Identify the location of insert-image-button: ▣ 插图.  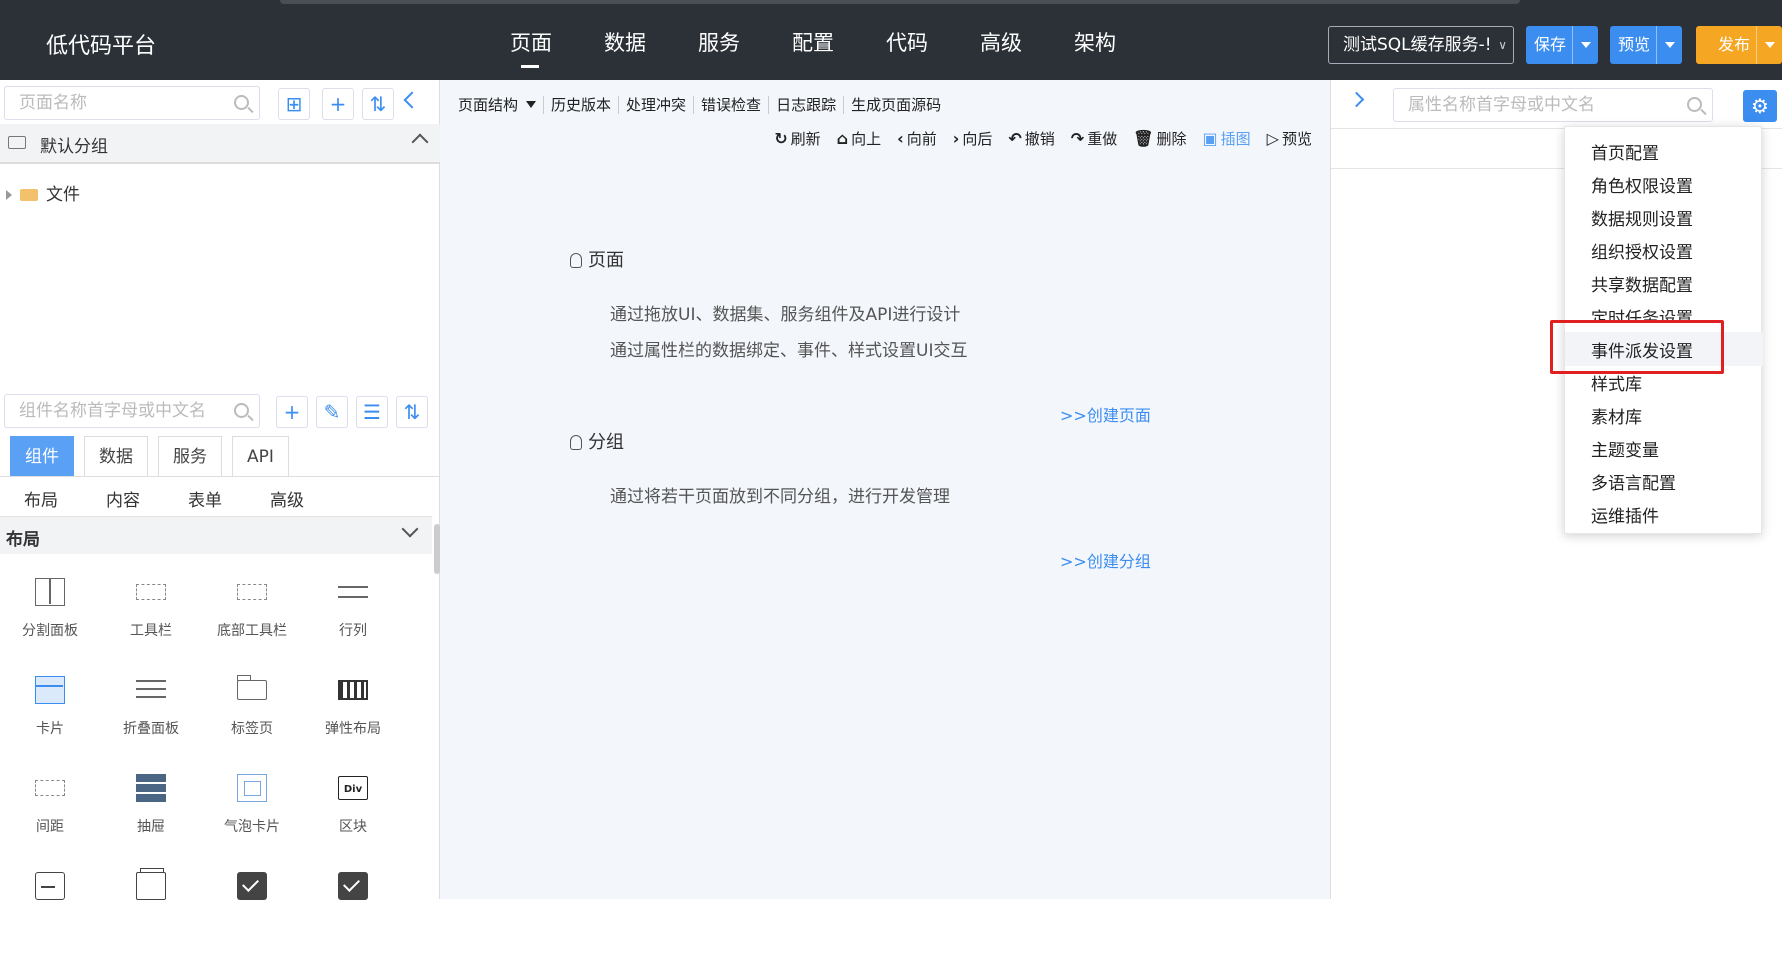
(1227, 138).